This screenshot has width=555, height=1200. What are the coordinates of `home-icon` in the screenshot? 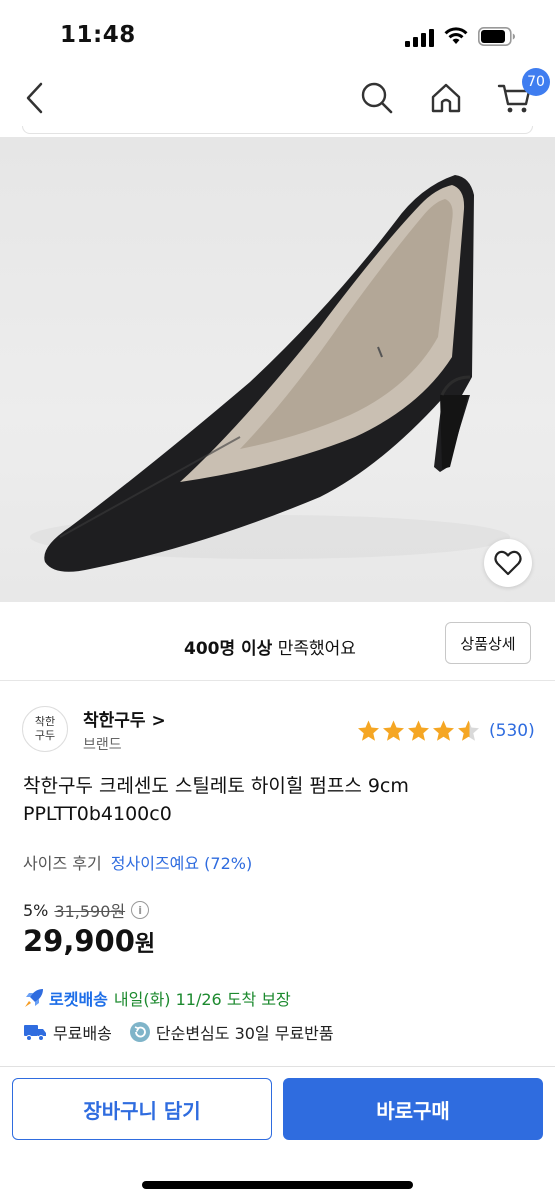 It's located at (446, 98).